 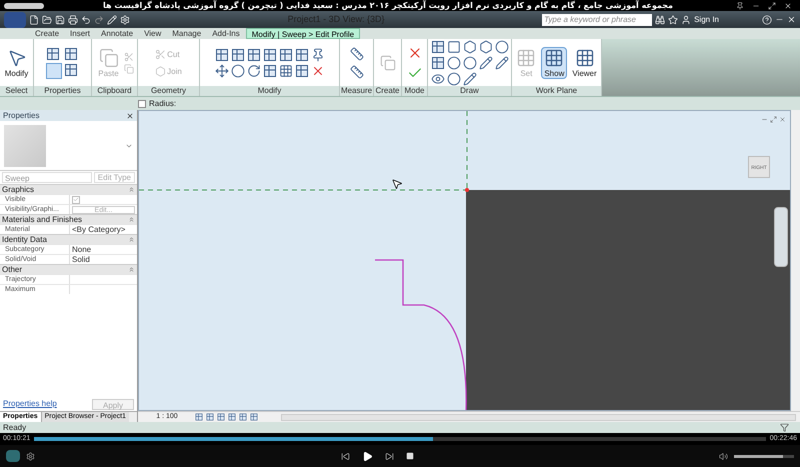 I want to click on move-icon, so click(x=221, y=71).